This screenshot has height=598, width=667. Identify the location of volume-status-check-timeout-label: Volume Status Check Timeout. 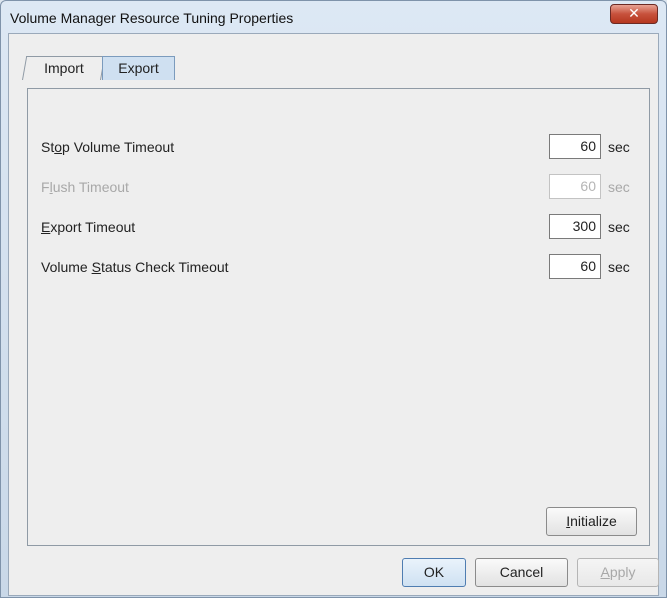
(135, 267).